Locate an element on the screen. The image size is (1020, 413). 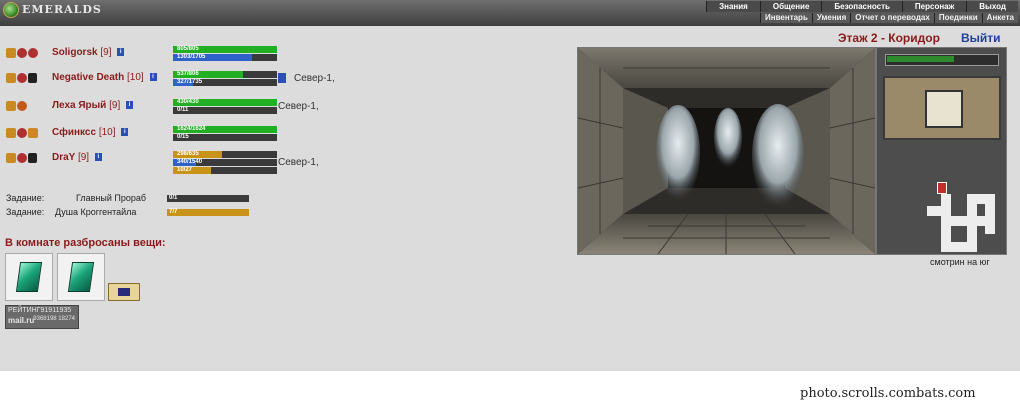
menu-fights: Поединки is located at coordinates (957, 18).